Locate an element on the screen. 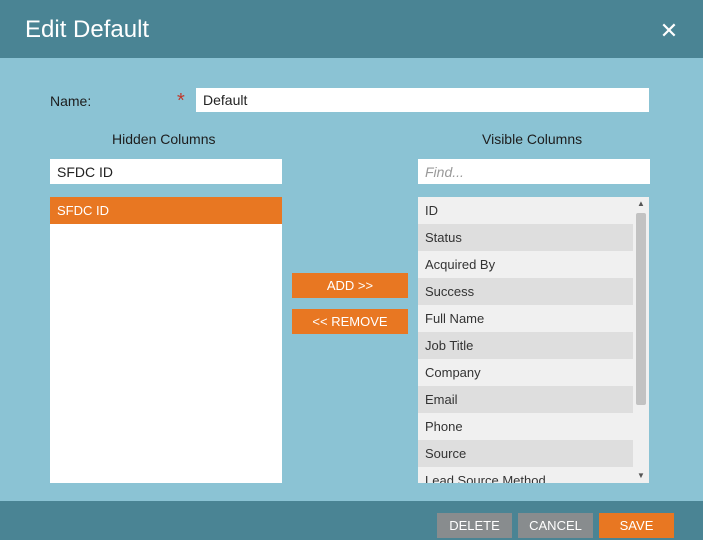 The width and height of the screenshot is (703, 540). name-label: Name: is located at coordinates (71, 101).